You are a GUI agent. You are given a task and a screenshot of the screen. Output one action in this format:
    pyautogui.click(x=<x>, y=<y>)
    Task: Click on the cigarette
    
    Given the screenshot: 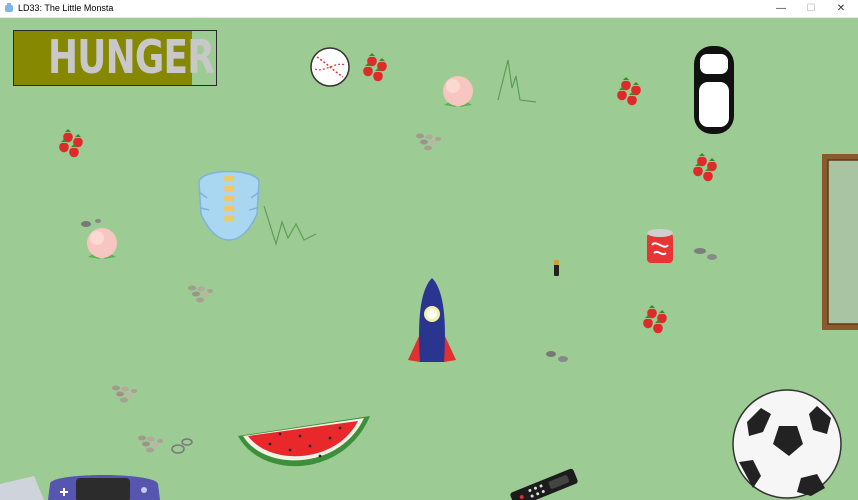 What is the action you would take?
    pyautogui.click(x=556, y=268)
    